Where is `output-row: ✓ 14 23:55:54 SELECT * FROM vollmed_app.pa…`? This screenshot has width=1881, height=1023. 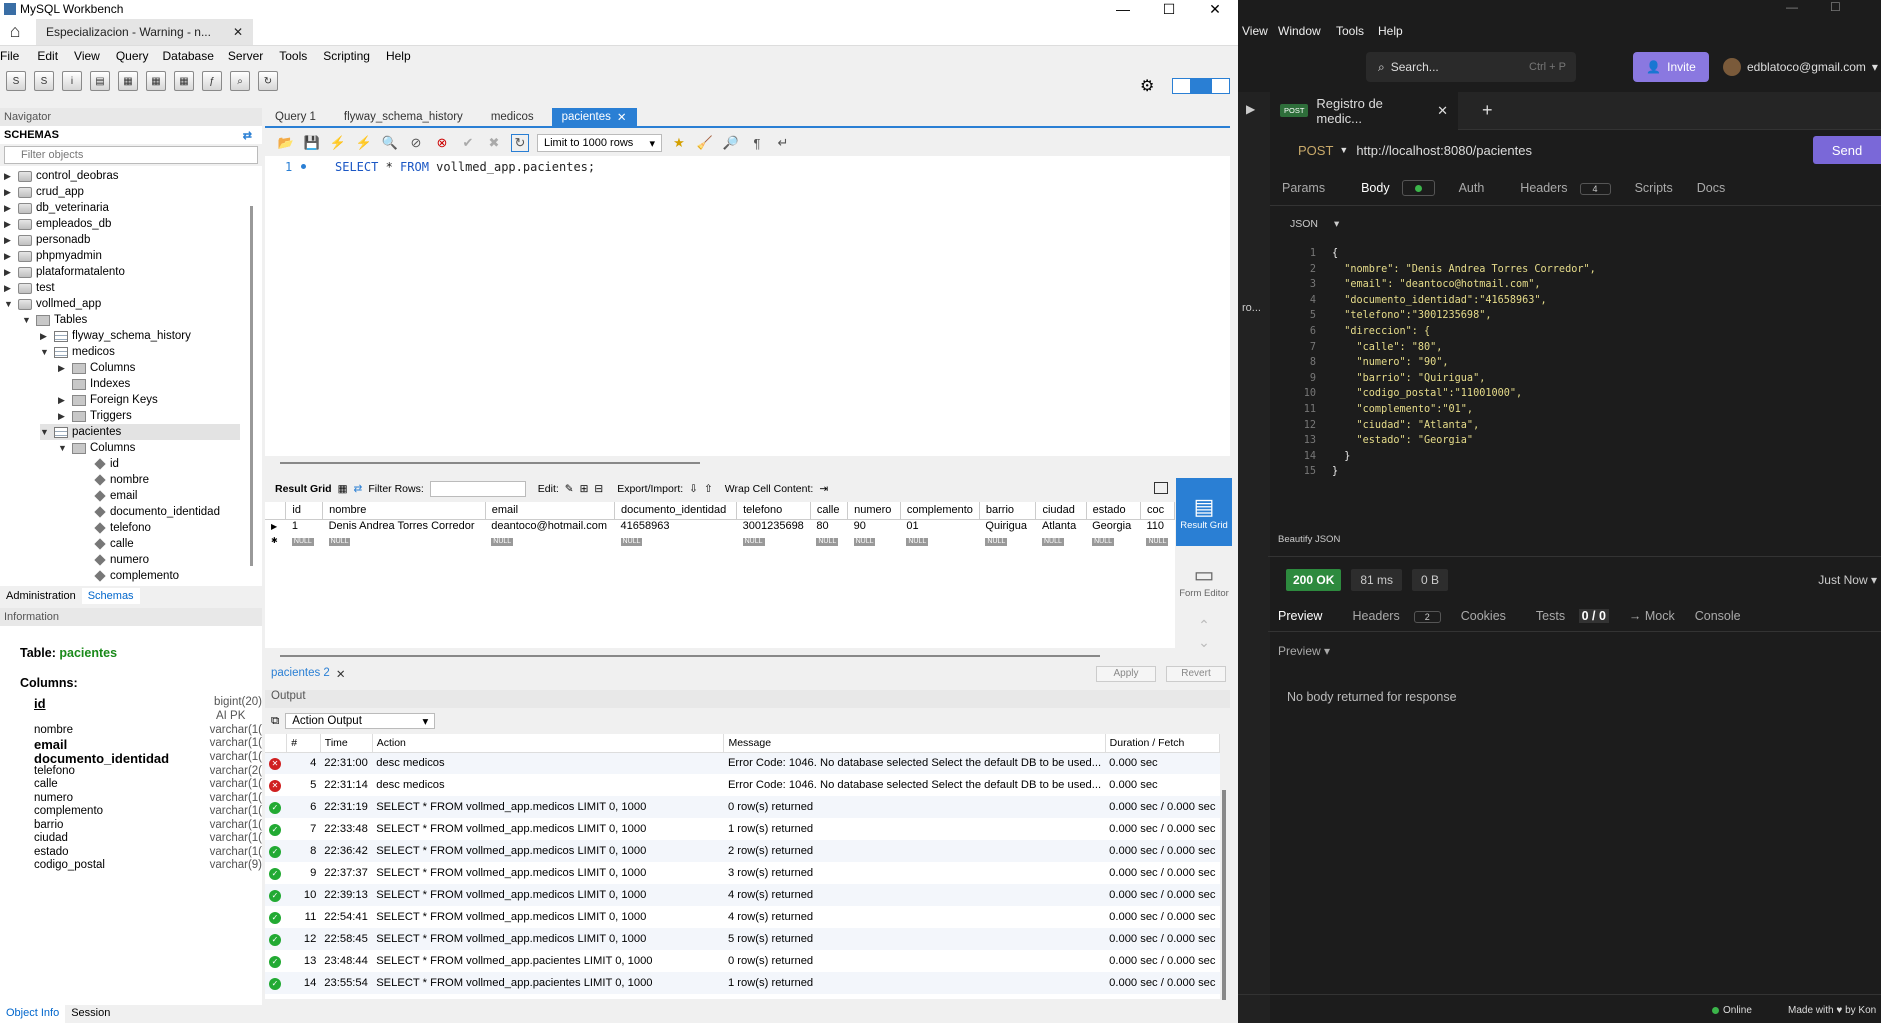 output-row: ✓ 14 23:55:54 SELECT * FROM vollmed_app.pa… is located at coordinates (742, 983).